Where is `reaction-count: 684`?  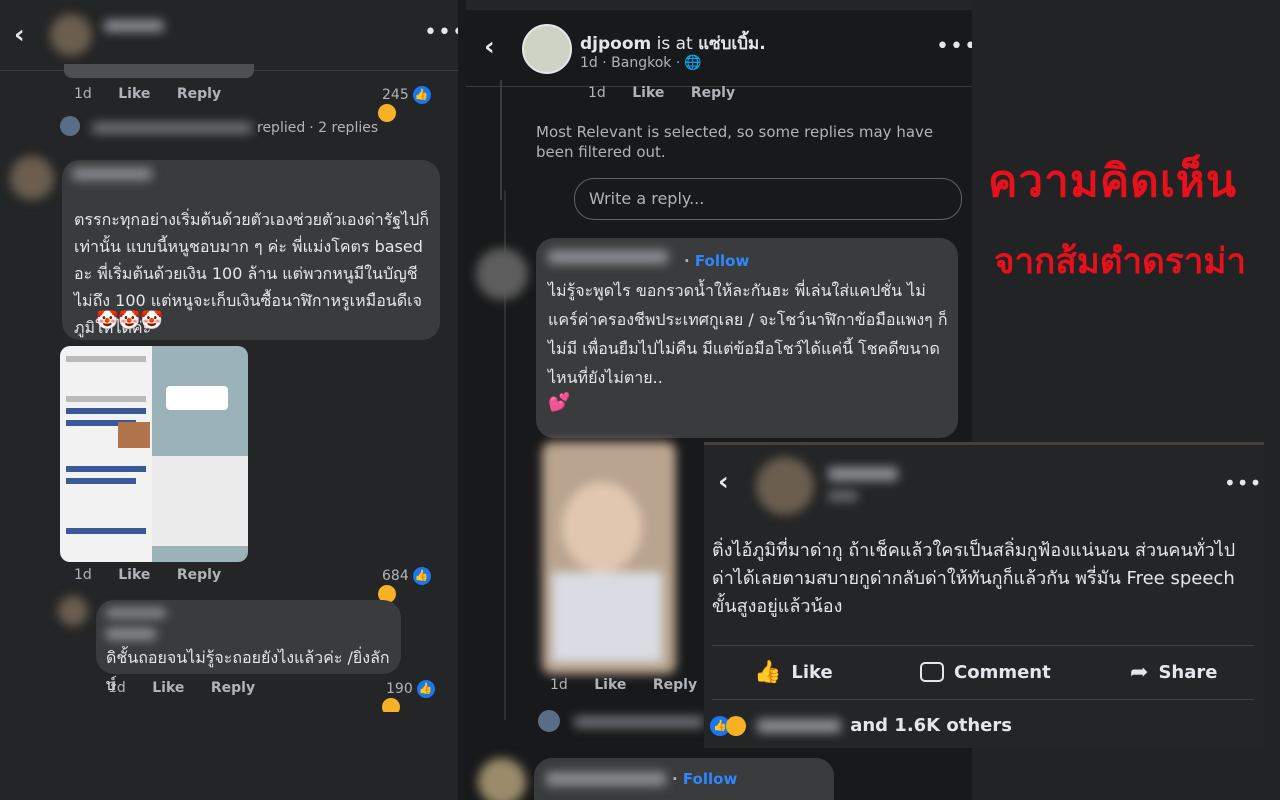
reaction-count: 684 is located at coordinates (395, 576).